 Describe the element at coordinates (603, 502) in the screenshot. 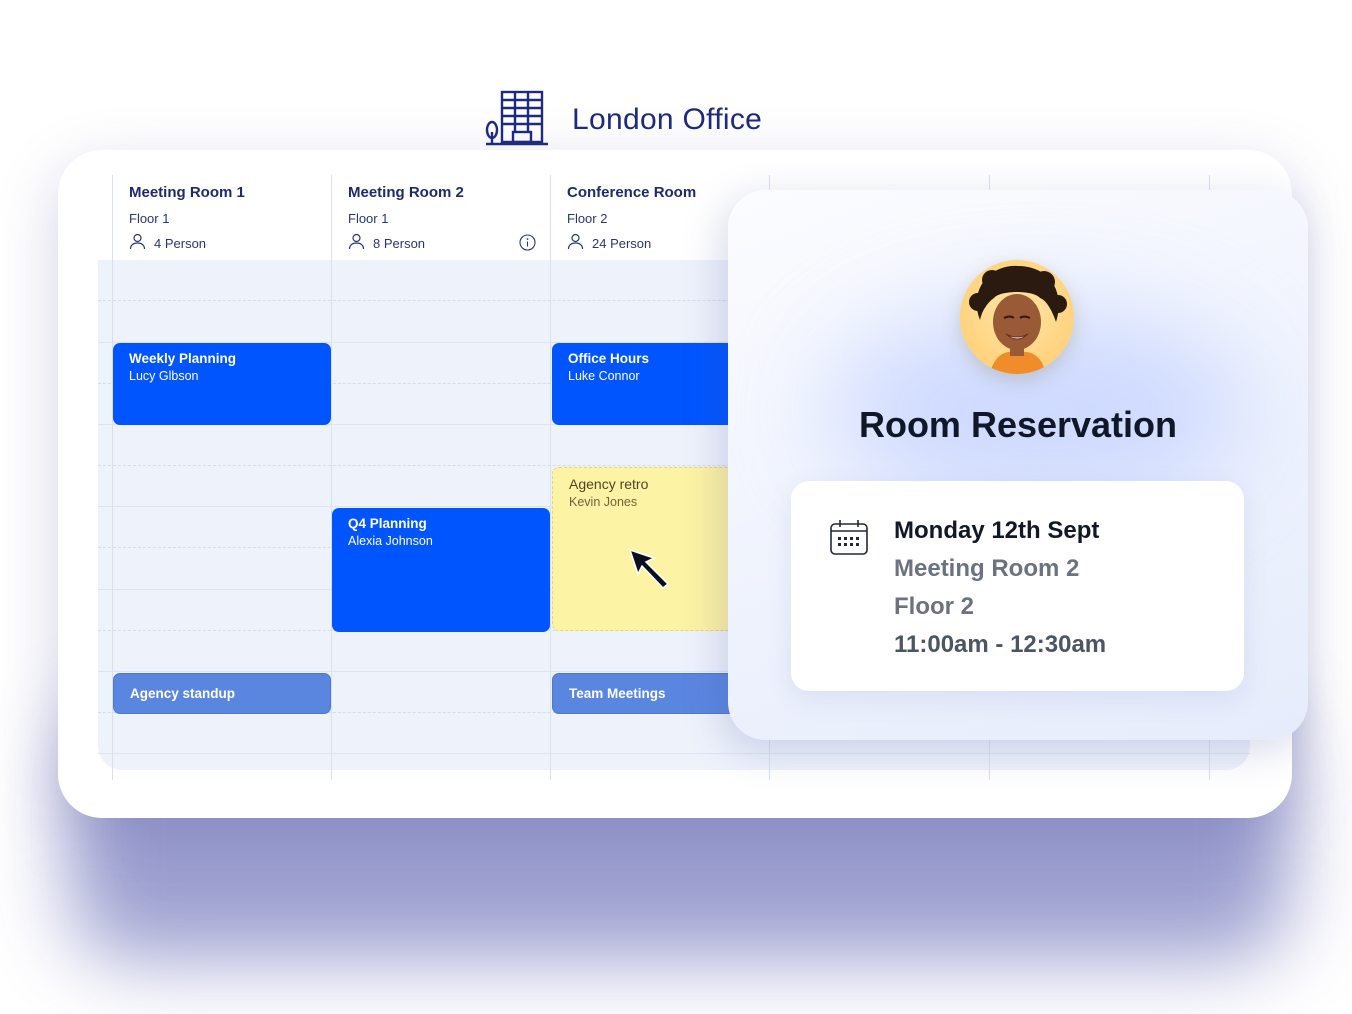

I see `event-person: Kevin Jones` at that location.